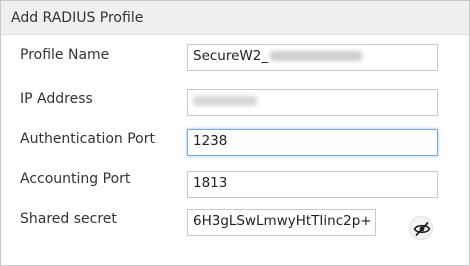 The image size is (470, 266). Describe the element at coordinates (68, 219) in the screenshot. I see `shared-secret-label: Shared secret` at that location.